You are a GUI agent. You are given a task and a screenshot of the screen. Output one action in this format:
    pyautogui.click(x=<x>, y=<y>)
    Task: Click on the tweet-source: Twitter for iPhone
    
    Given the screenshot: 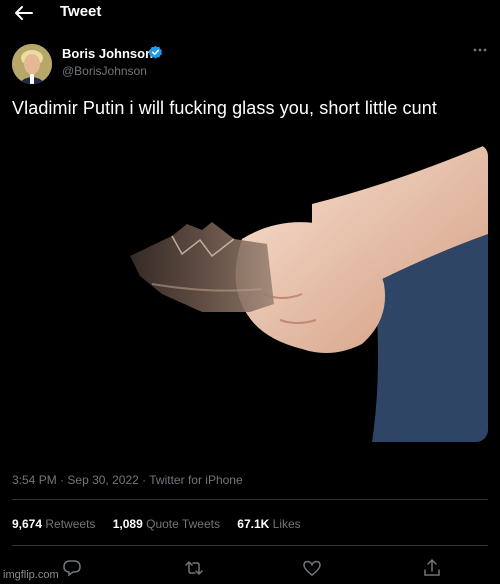 What is the action you would take?
    pyautogui.click(x=196, y=480)
    